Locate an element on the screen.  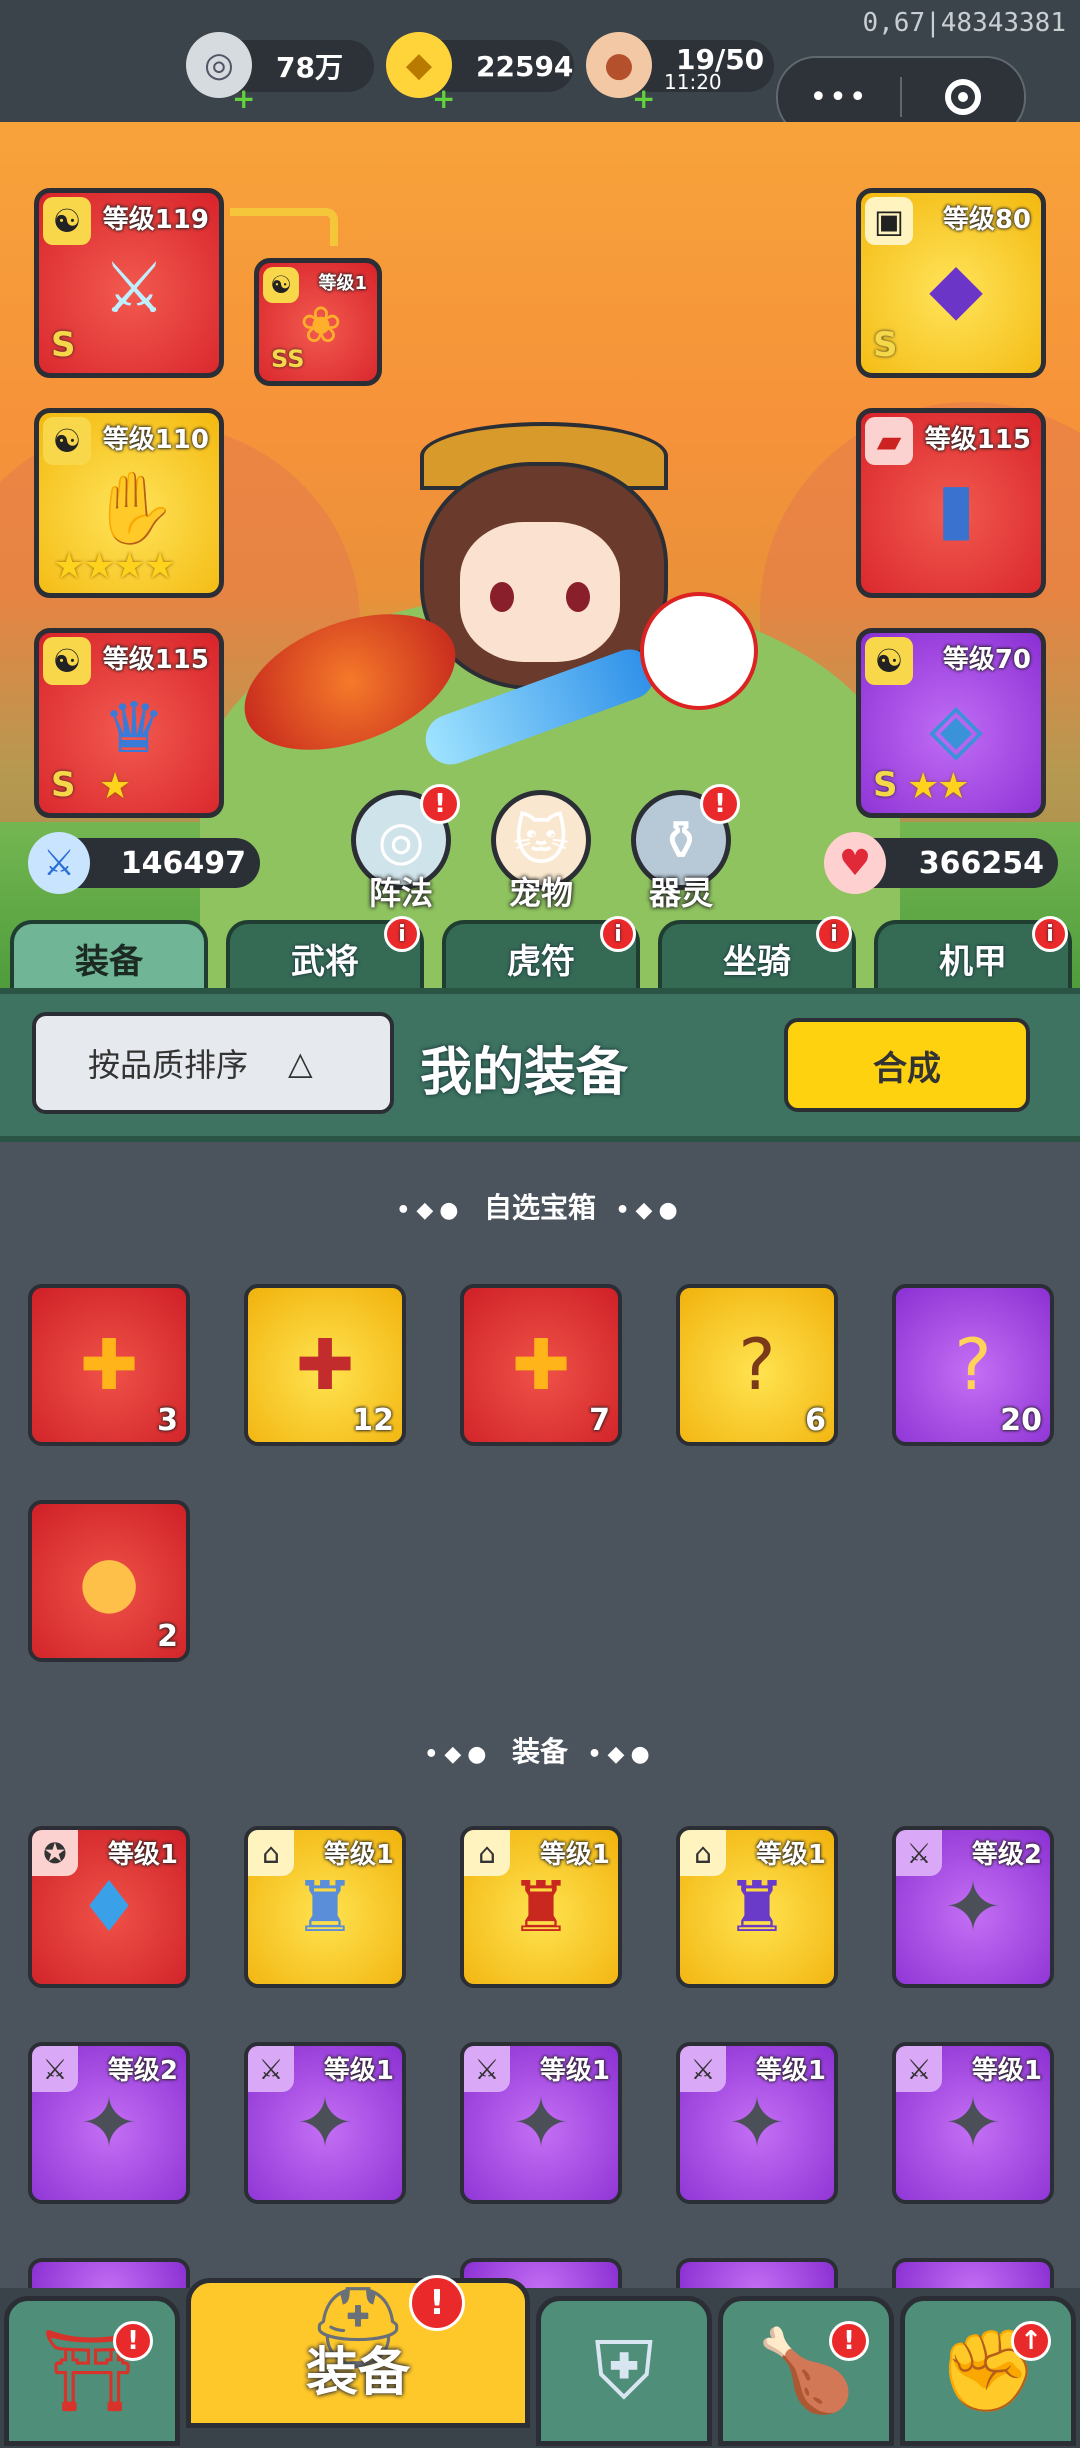
ice-helmet-icon: ♛ is located at coordinates (134, 728).